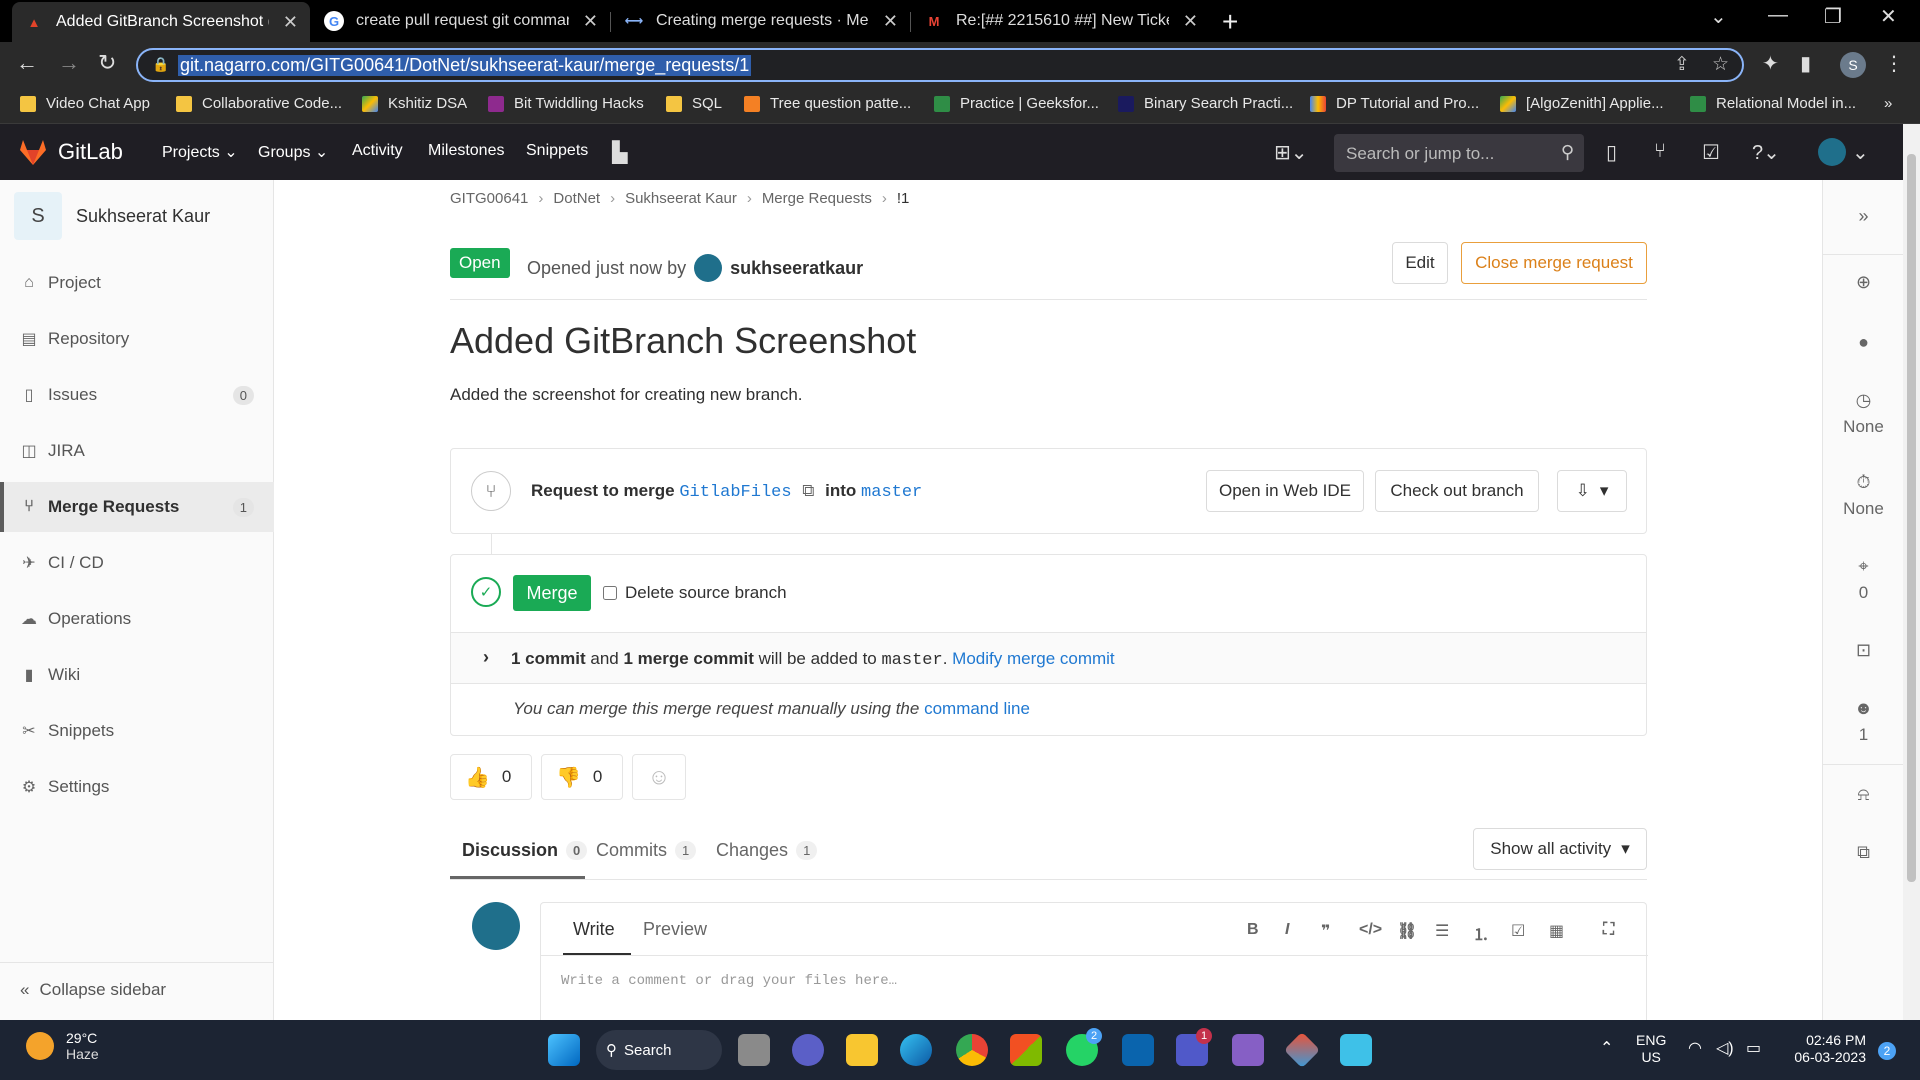 This screenshot has height=1080, width=1920. What do you see at coordinates (1370, 930) in the screenshot?
I see `code-icon: </>` at bounding box center [1370, 930].